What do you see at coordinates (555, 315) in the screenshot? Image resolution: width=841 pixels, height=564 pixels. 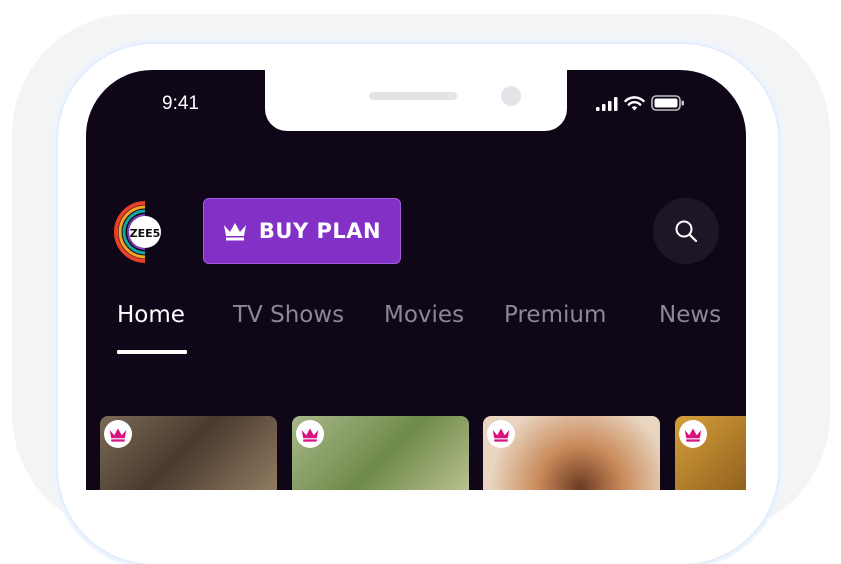 I see `tab-premium: Premium` at bounding box center [555, 315].